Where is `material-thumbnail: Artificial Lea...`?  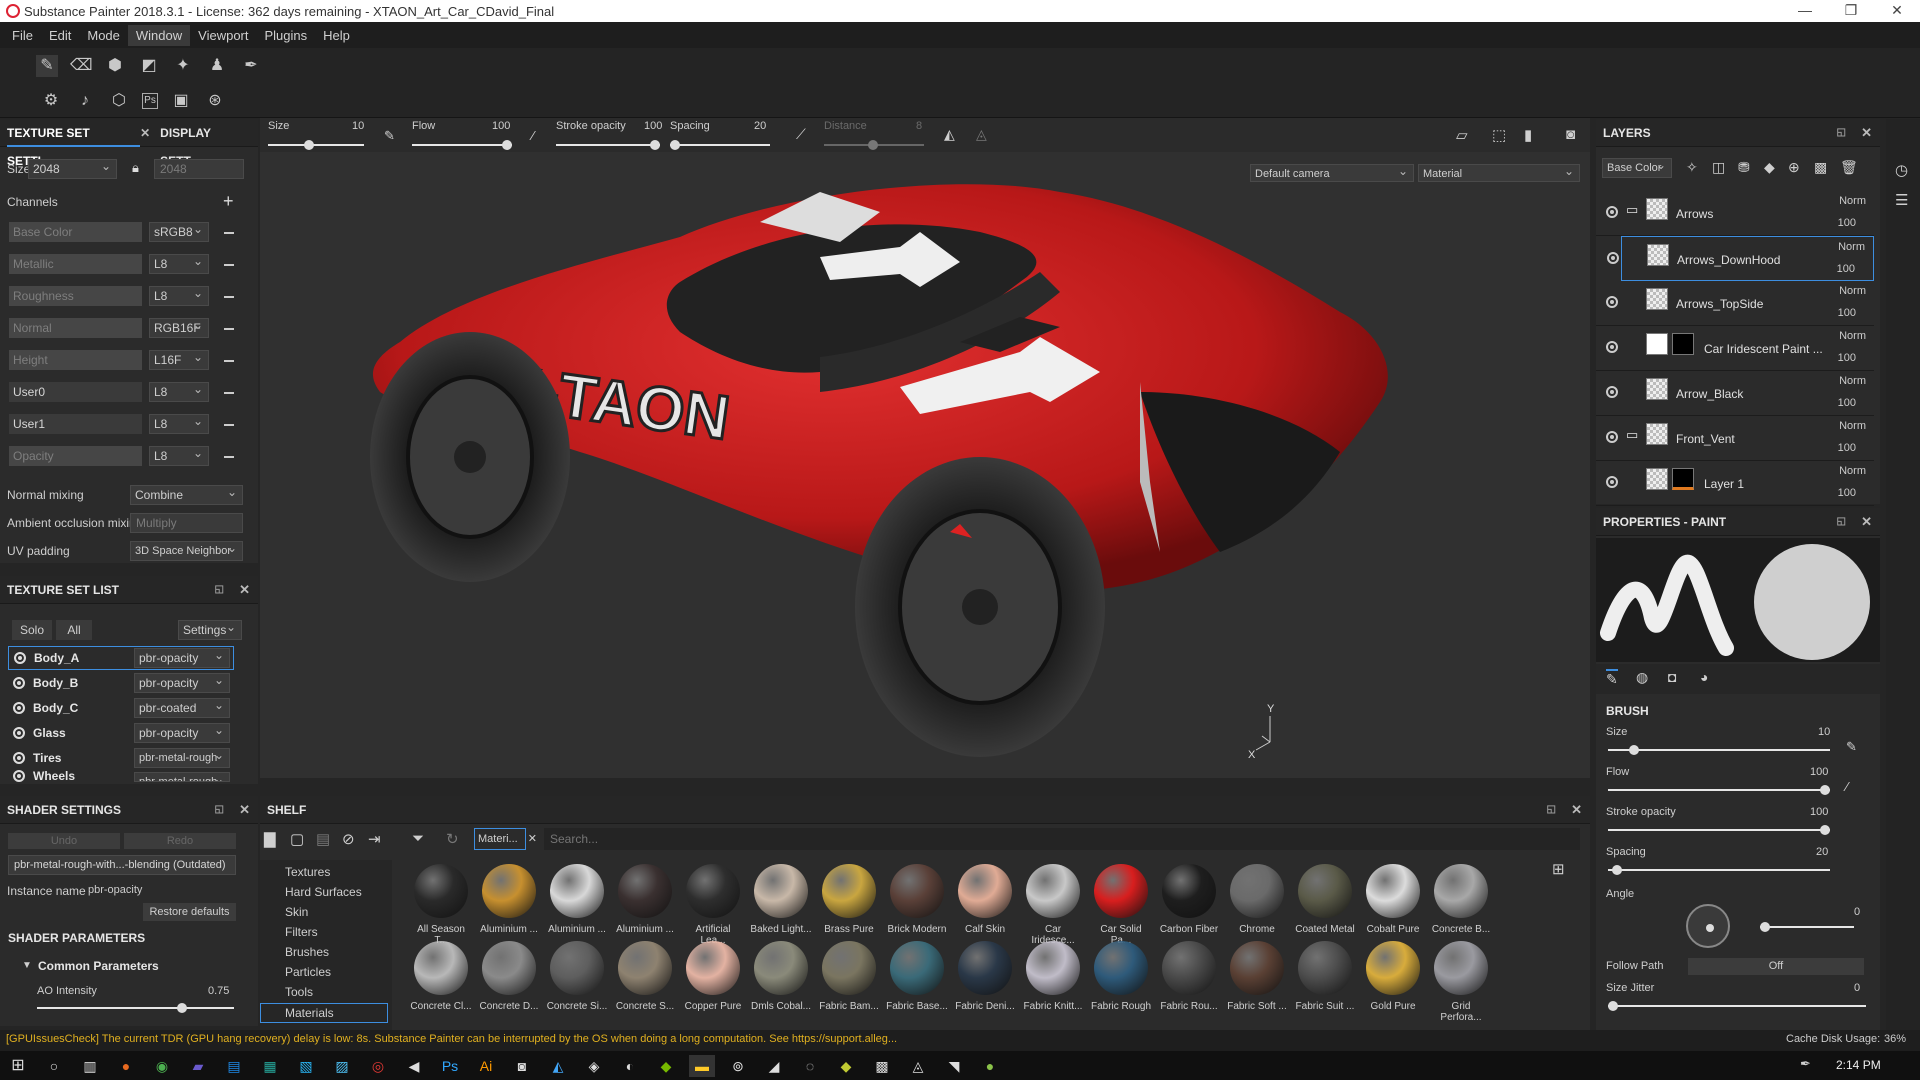 material-thumbnail: Artificial Lea... is located at coordinates (713, 905).